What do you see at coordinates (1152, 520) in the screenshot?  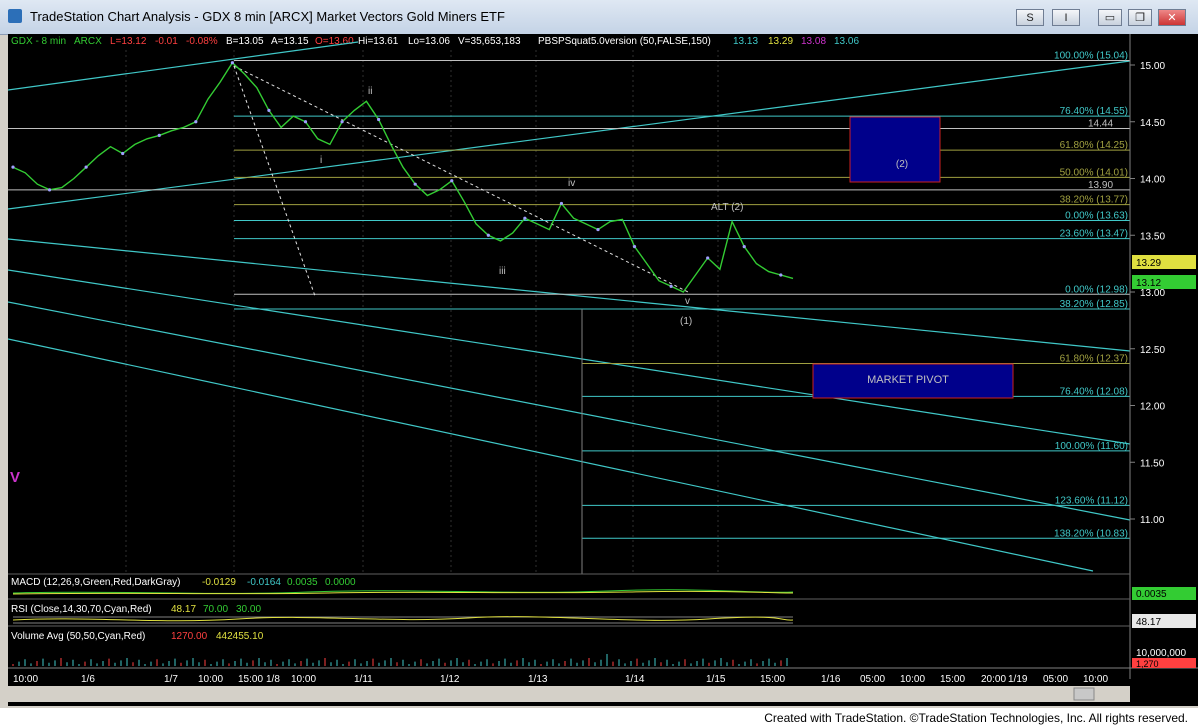 I see `y-tick-label-8: 11.00` at bounding box center [1152, 520].